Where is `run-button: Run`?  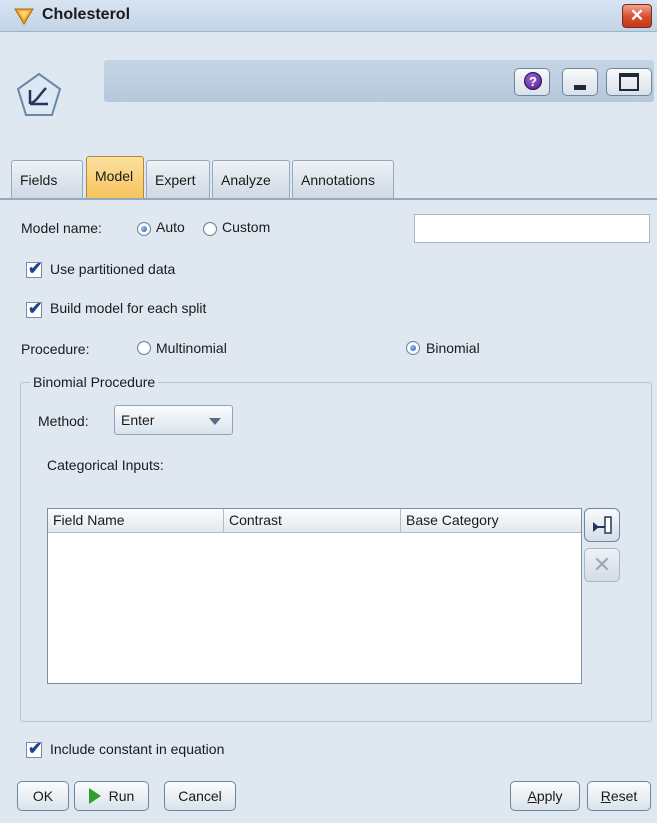
run-button: Run is located at coordinates (111, 796).